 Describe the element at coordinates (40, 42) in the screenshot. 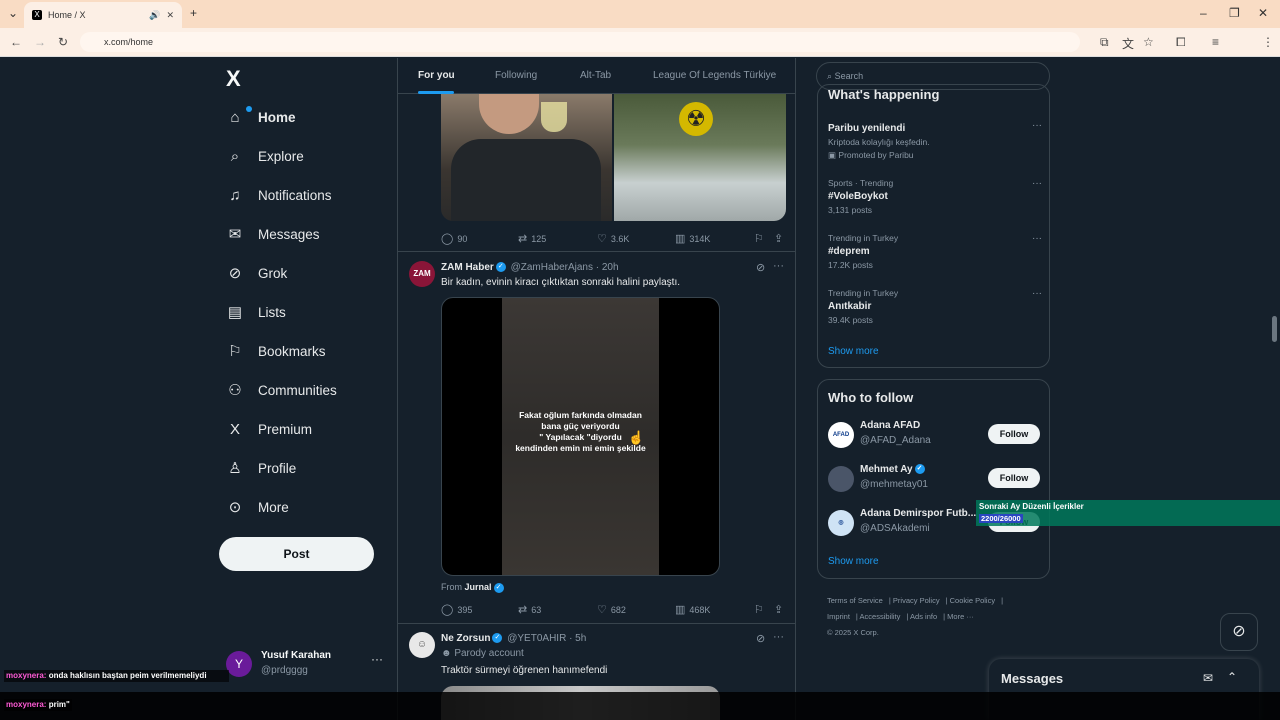

I see `forward-icon: →` at that location.